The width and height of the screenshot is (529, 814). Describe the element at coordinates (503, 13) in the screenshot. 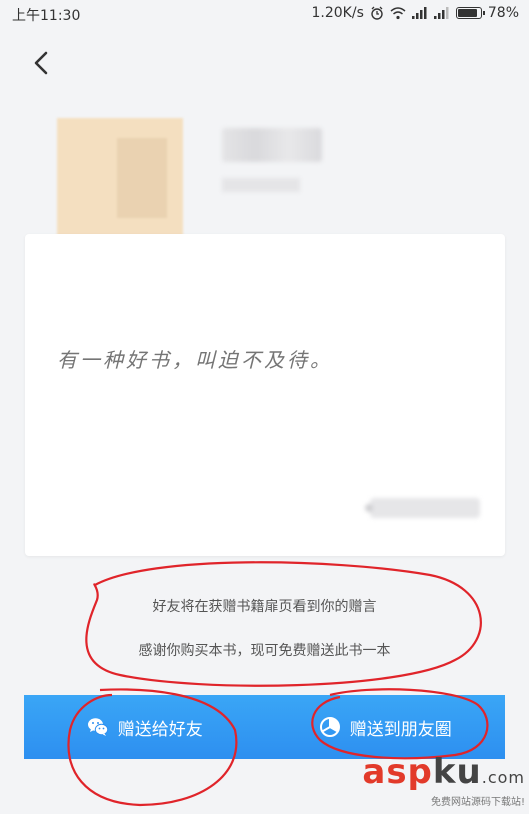

I see `battery-percent: 78%` at that location.